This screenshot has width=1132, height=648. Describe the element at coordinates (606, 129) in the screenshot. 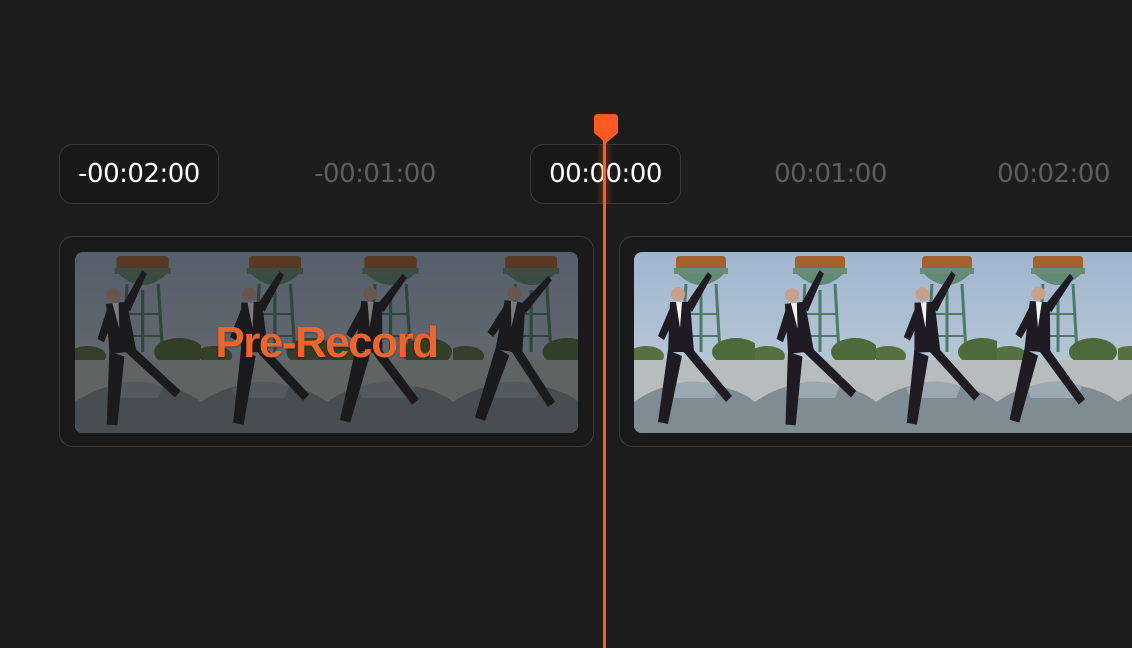

I see `playhead-marker-icon` at that location.